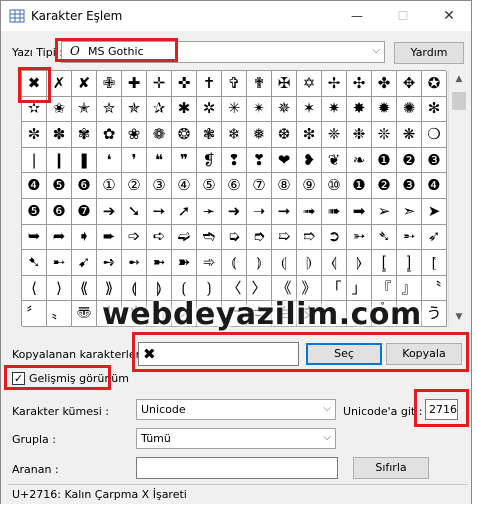  Describe the element at coordinates (309, 109) in the screenshot. I see `character-cell: ✶` at that location.